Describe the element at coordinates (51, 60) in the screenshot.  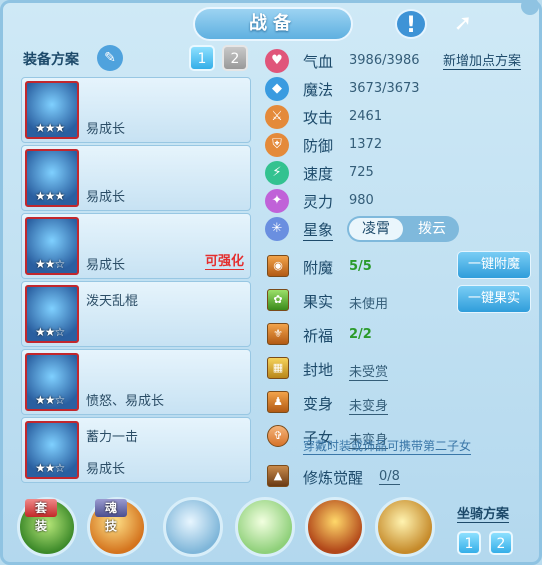
I see `equipment-plan-label: 装备方案` at that location.